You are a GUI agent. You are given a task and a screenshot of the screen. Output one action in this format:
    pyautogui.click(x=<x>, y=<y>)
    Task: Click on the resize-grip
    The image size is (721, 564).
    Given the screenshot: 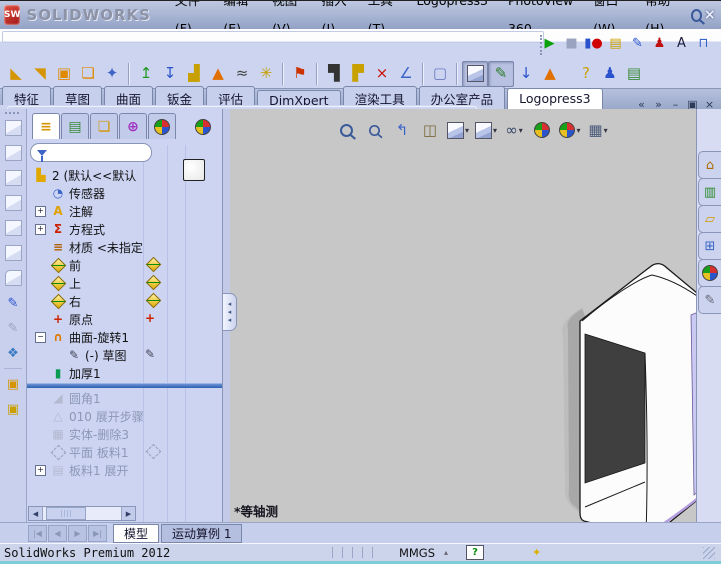 What is the action you would take?
    pyautogui.click(x=709, y=552)
    